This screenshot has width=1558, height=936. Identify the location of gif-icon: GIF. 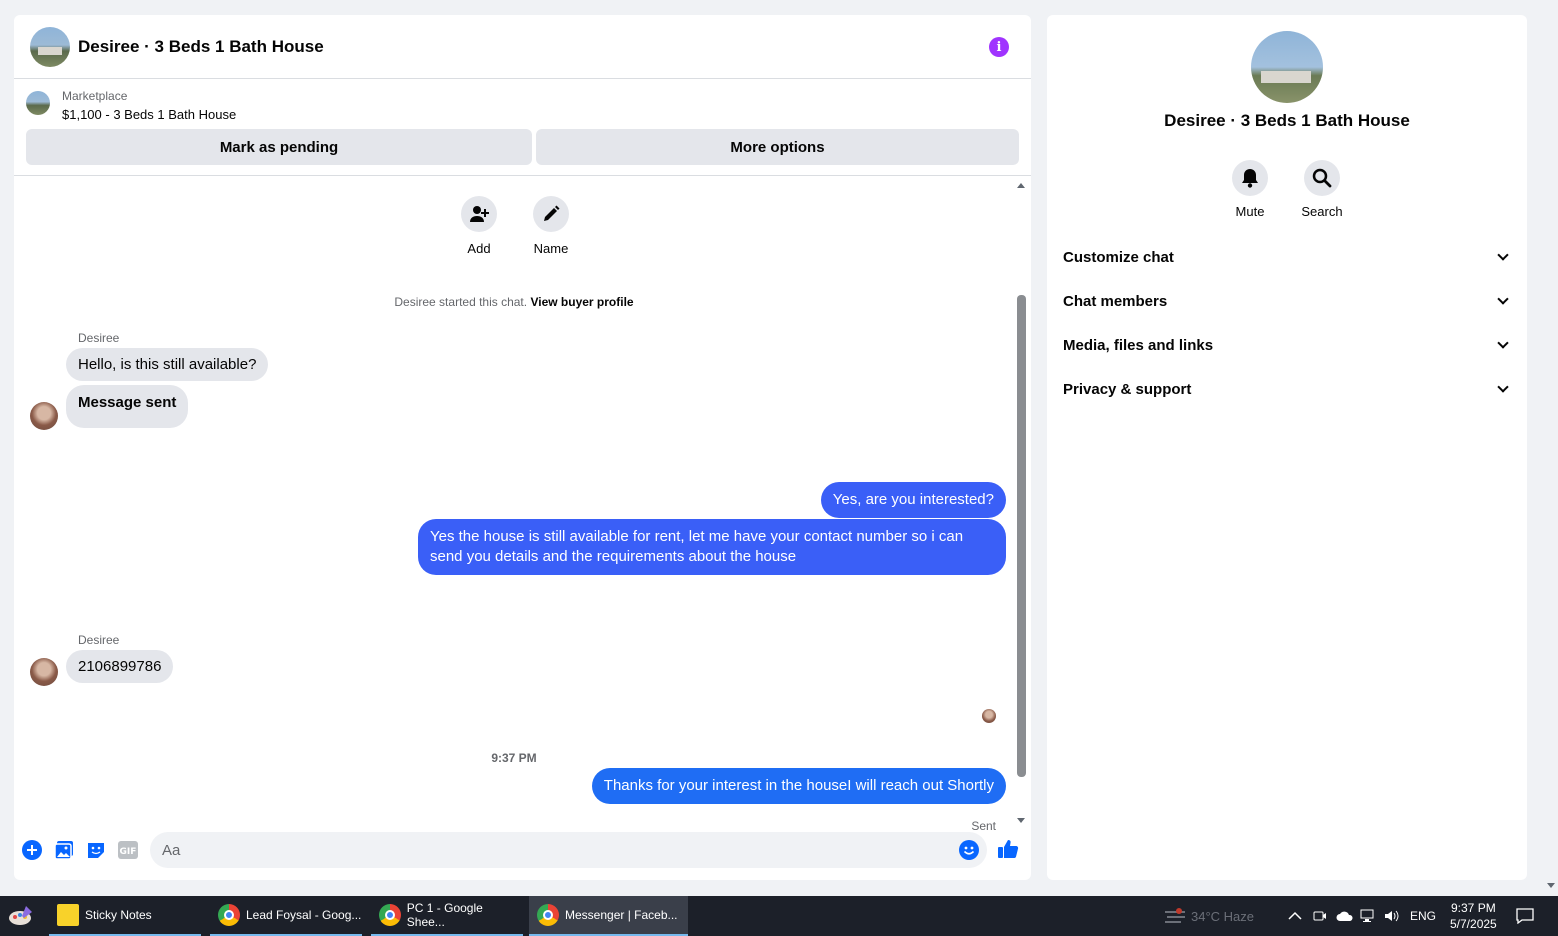
(128, 850).